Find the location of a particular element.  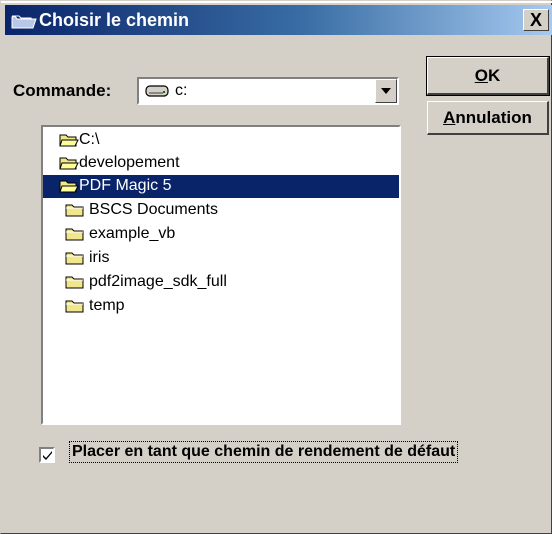

folder-label: temp is located at coordinates (107, 305).